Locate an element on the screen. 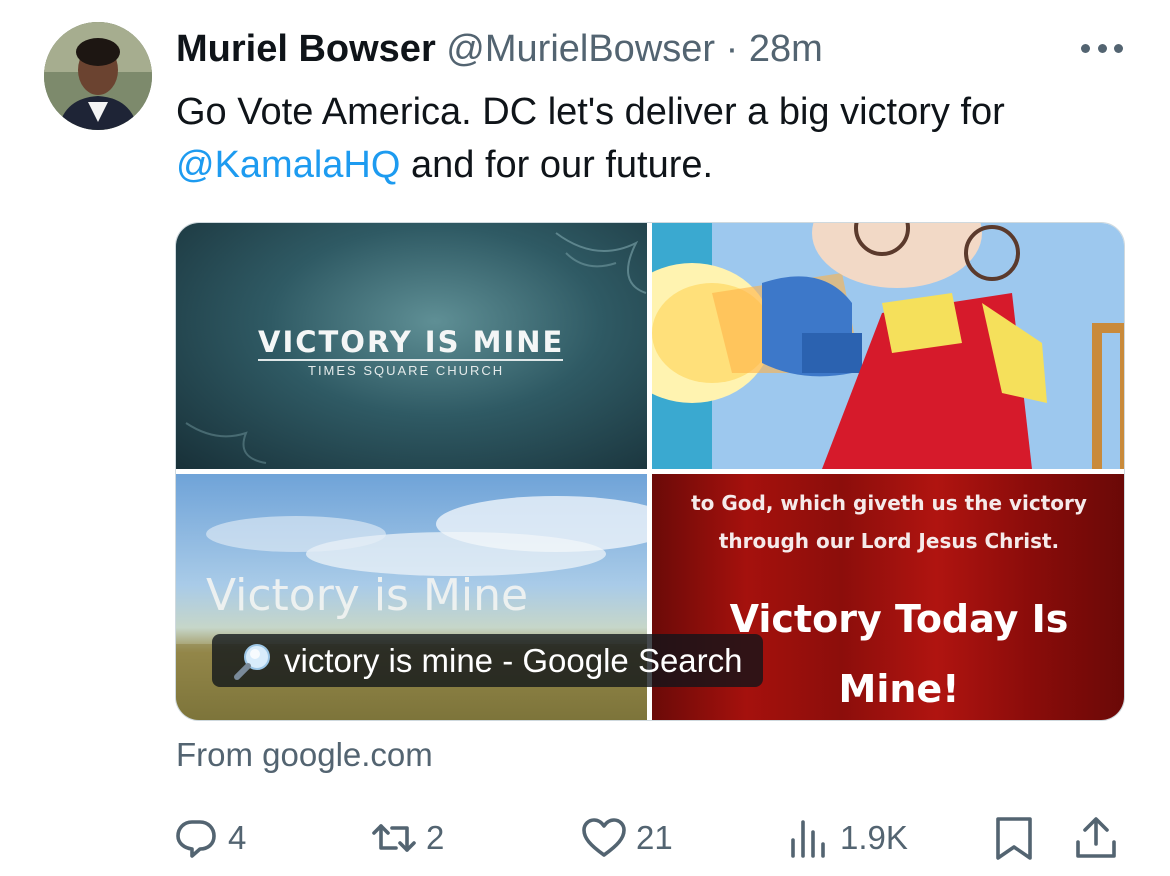  retweet-icon is located at coordinates (394, 838).